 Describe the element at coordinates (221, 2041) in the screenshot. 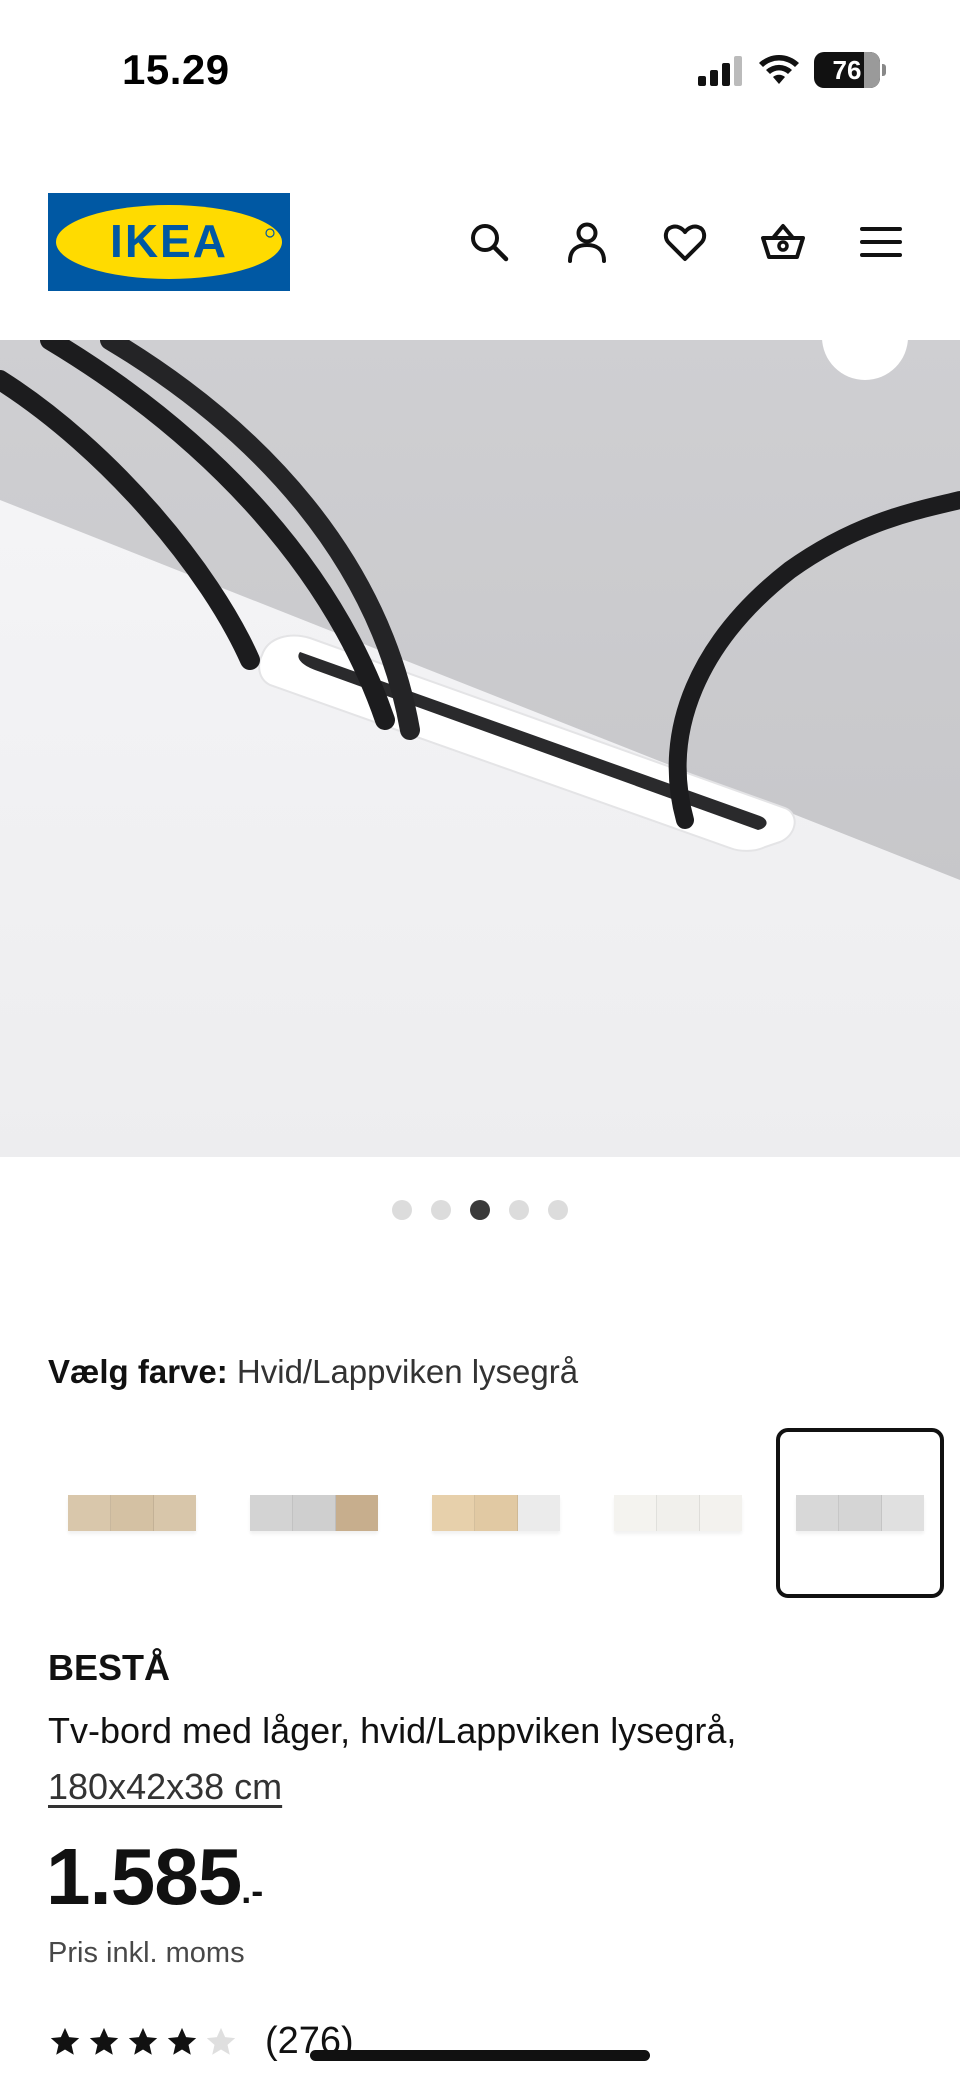

I see `star-empty-icon` at that location.